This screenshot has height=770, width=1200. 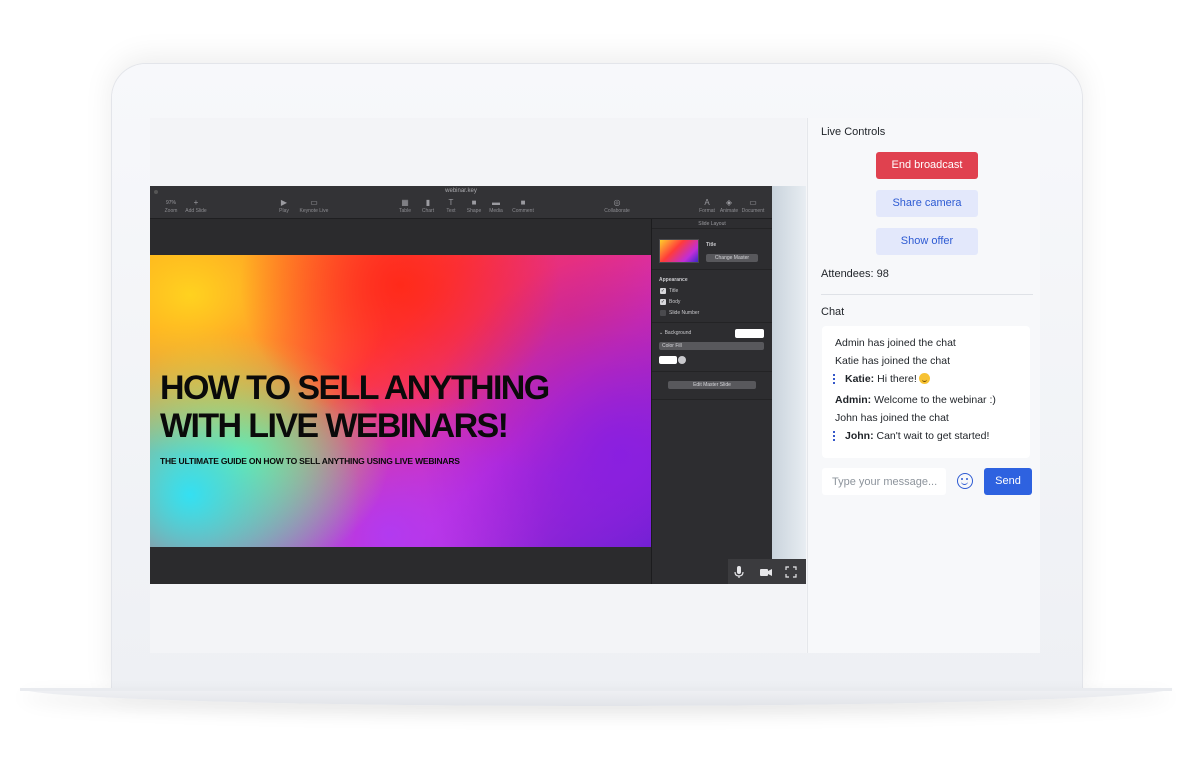 I want to click on chat-message: Katie has joined the chat, so click(x=892, y=361).